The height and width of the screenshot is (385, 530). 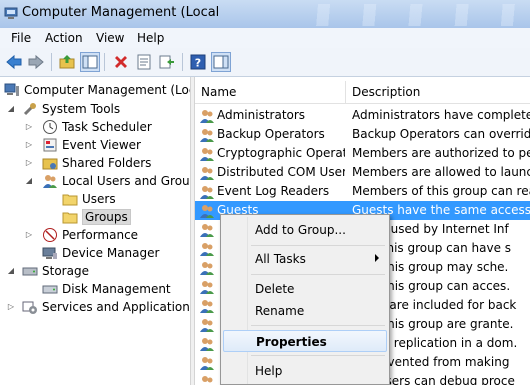 I want to click on group-name: Administrators, so click(x=261, y=115).